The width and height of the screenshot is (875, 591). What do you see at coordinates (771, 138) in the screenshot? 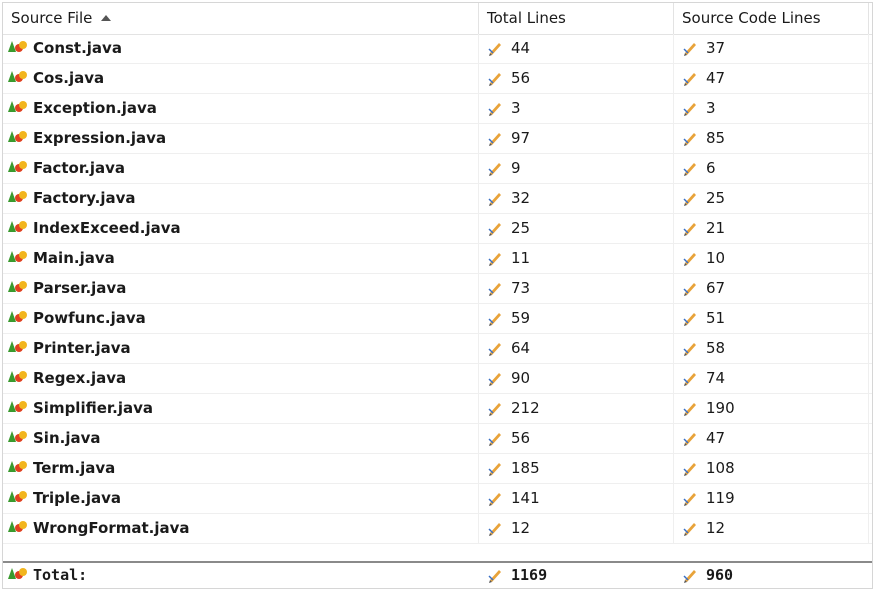
I see `source-code-lines-cell: 85` at bounding box center [771, 138].